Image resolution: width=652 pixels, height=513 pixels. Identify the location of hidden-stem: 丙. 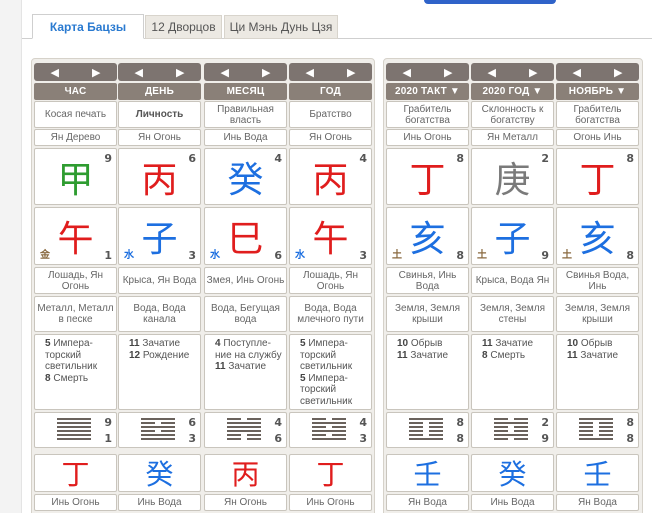
(245, 473).